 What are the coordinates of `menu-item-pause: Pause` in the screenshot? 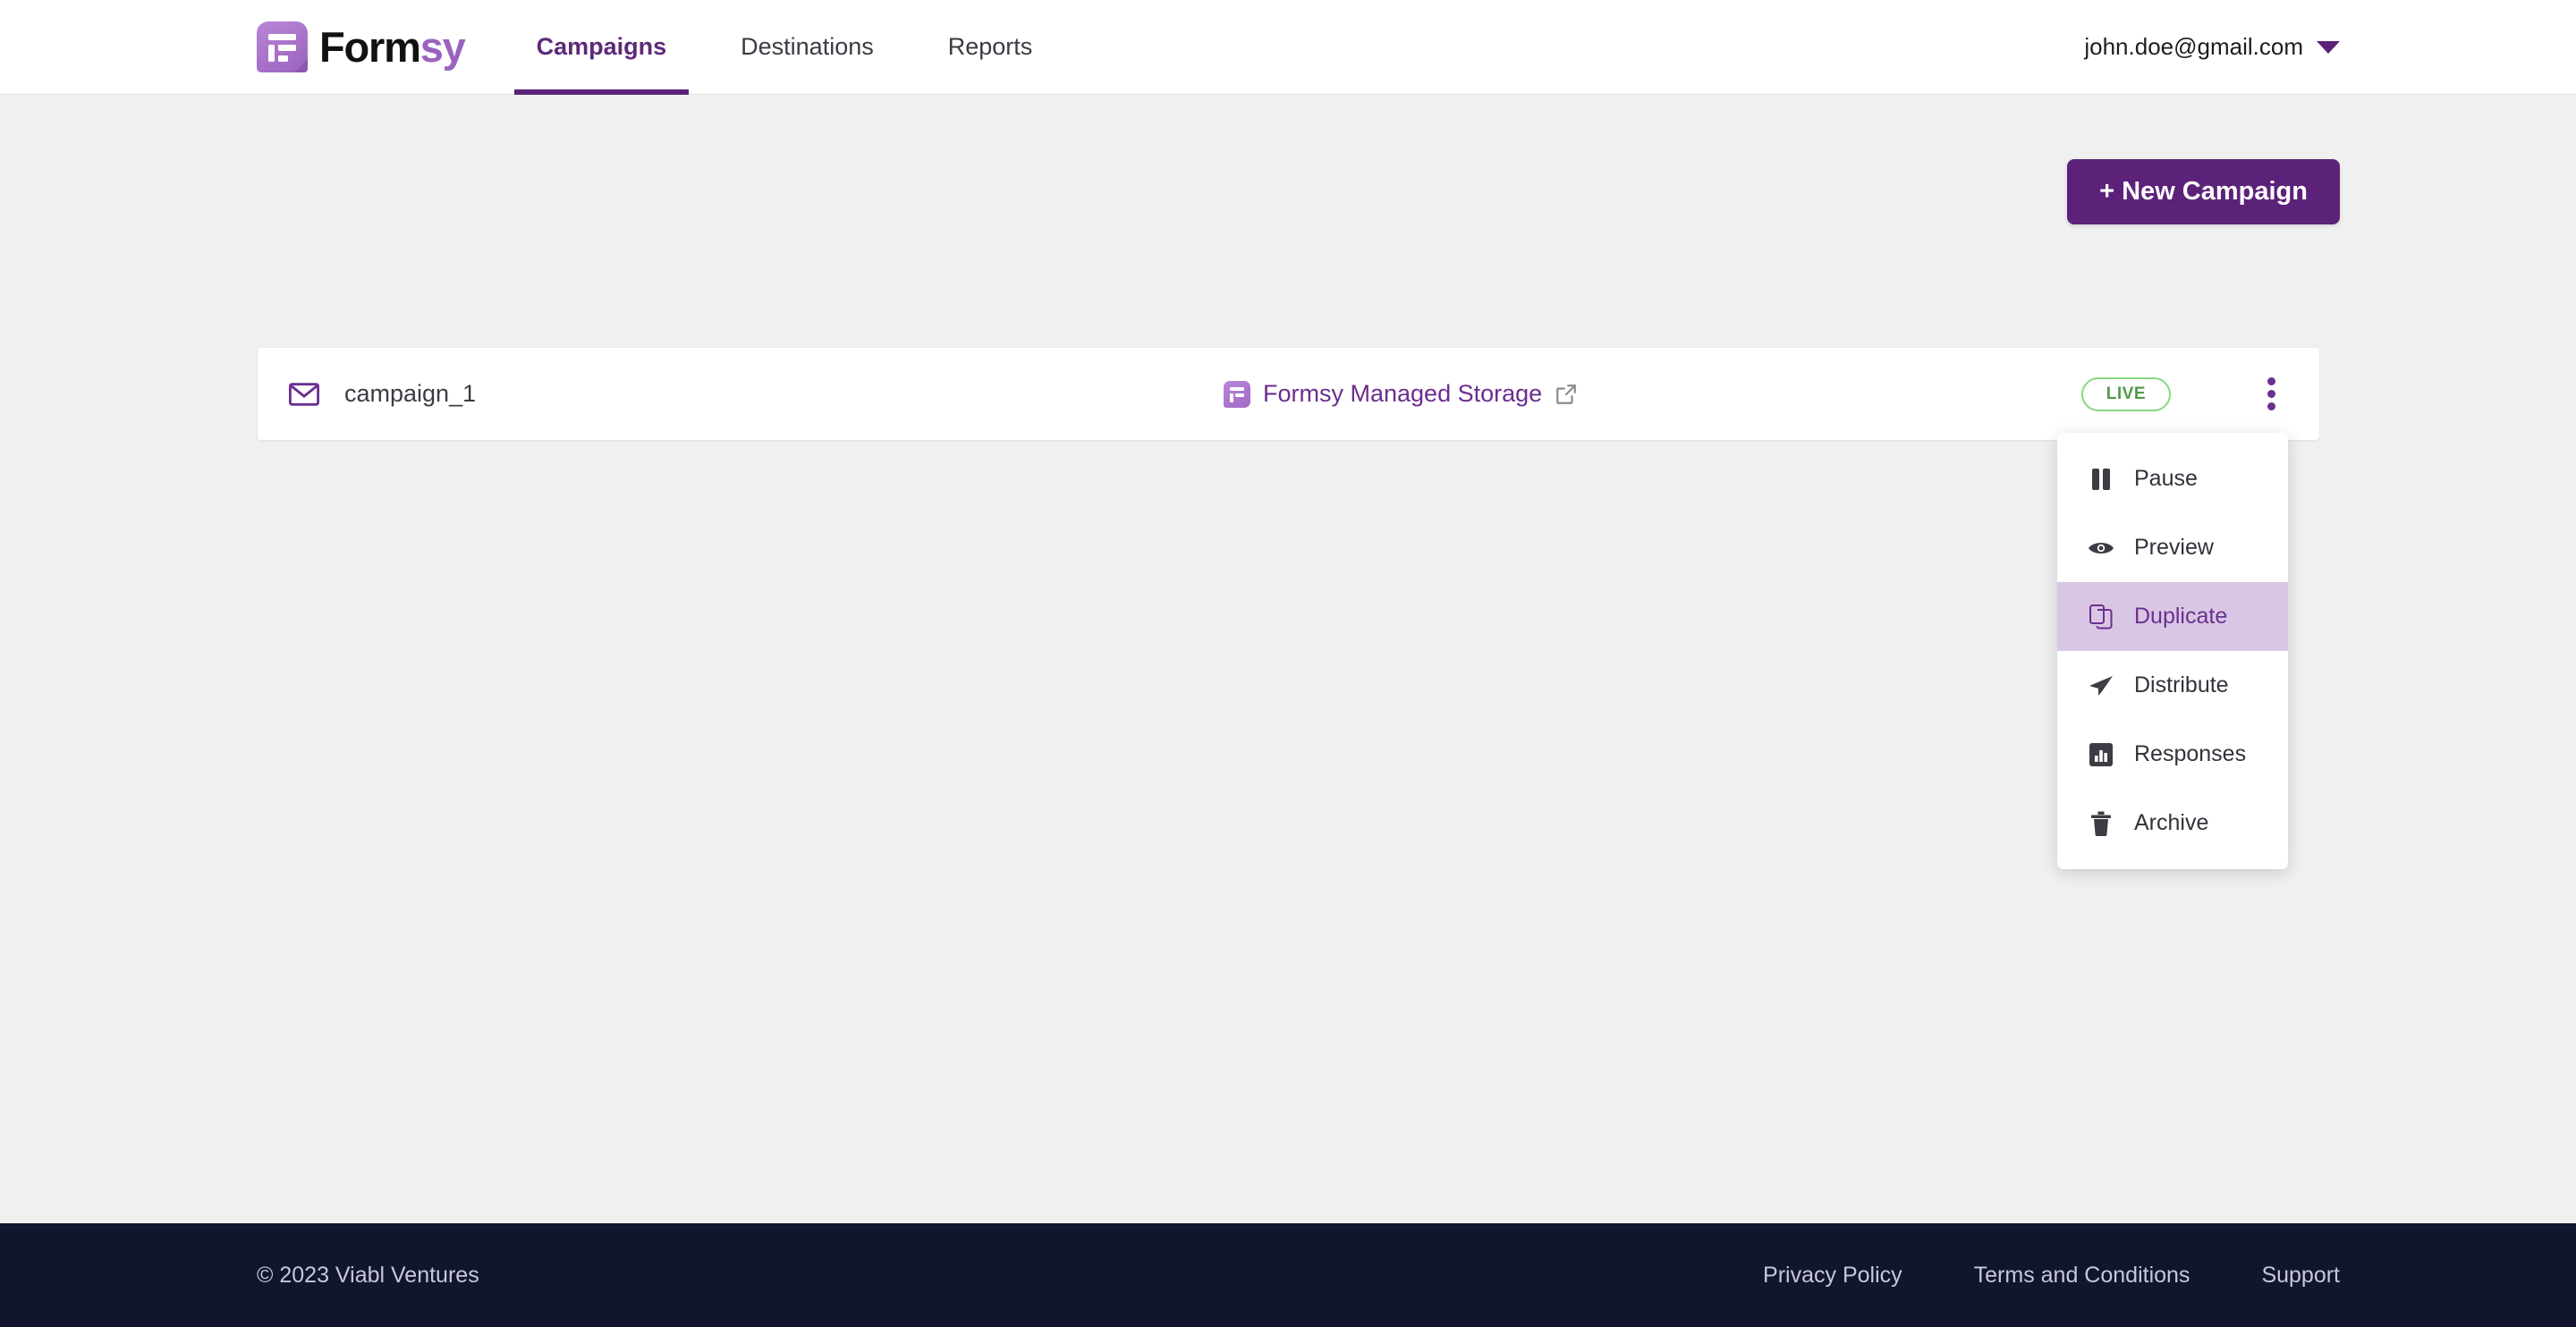 It's located at (2172, 478).